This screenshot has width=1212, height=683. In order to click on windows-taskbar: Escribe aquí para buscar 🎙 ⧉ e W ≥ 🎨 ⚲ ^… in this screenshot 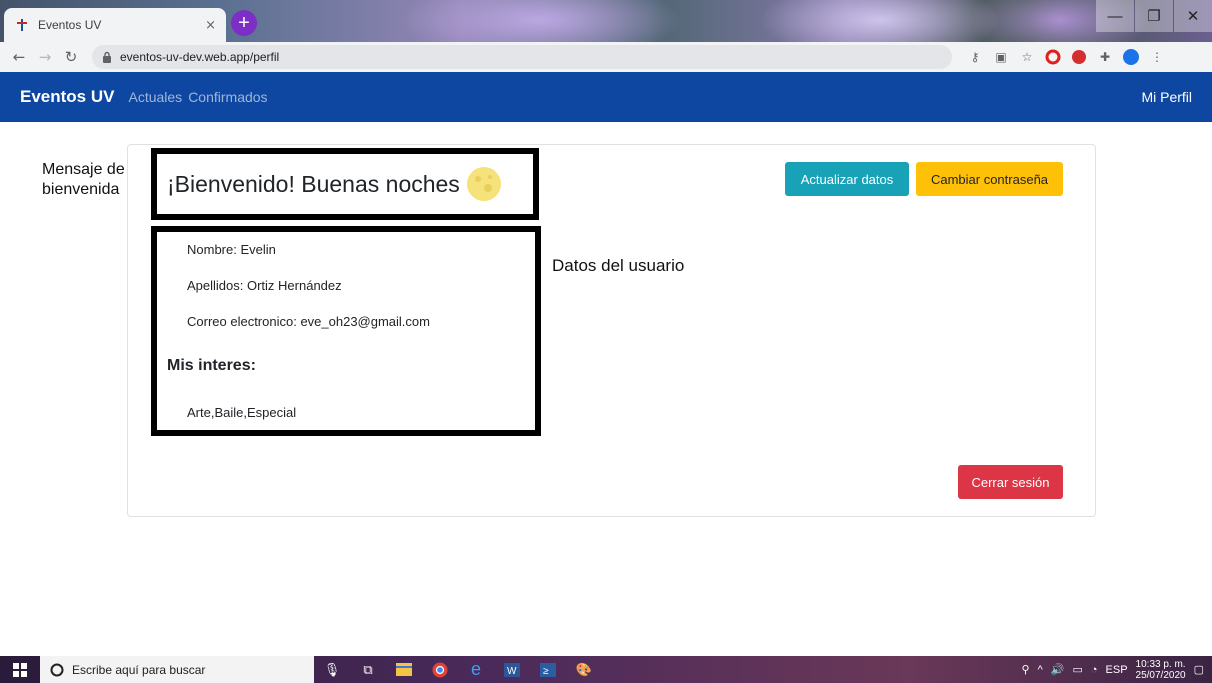, I will do `click(606, 669)`.